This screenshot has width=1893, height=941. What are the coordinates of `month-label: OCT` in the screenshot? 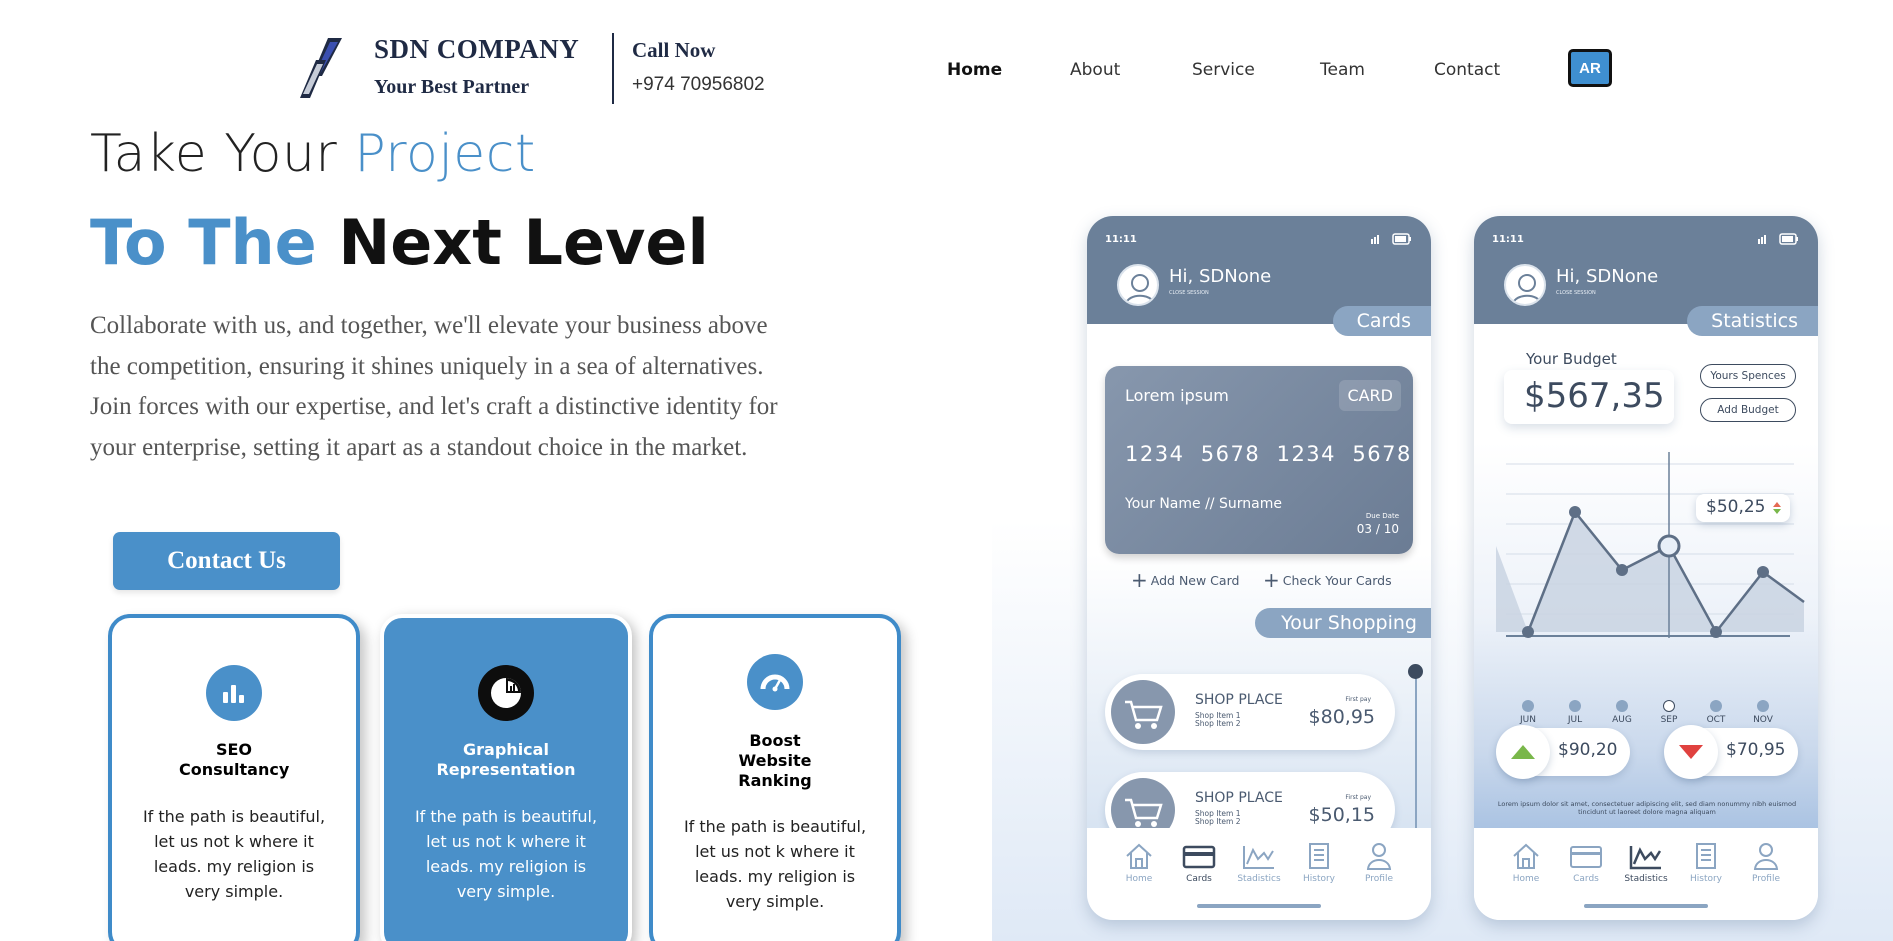 It's located at (1716, 712).